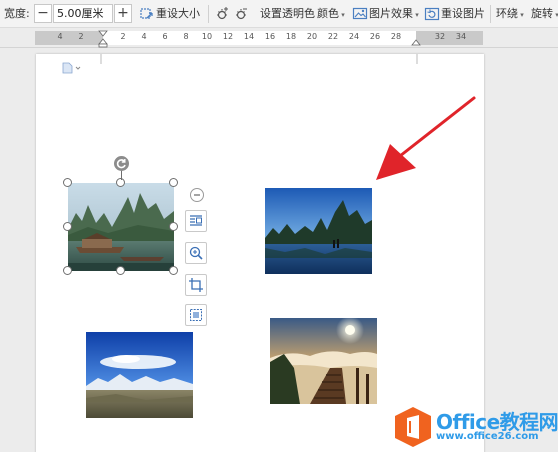 The height and width of the screenshot is (452, 558). Describe the element at coordinates (391, 13) in the screenshot. I see `picture-effects-label: 图片效果` at that location.